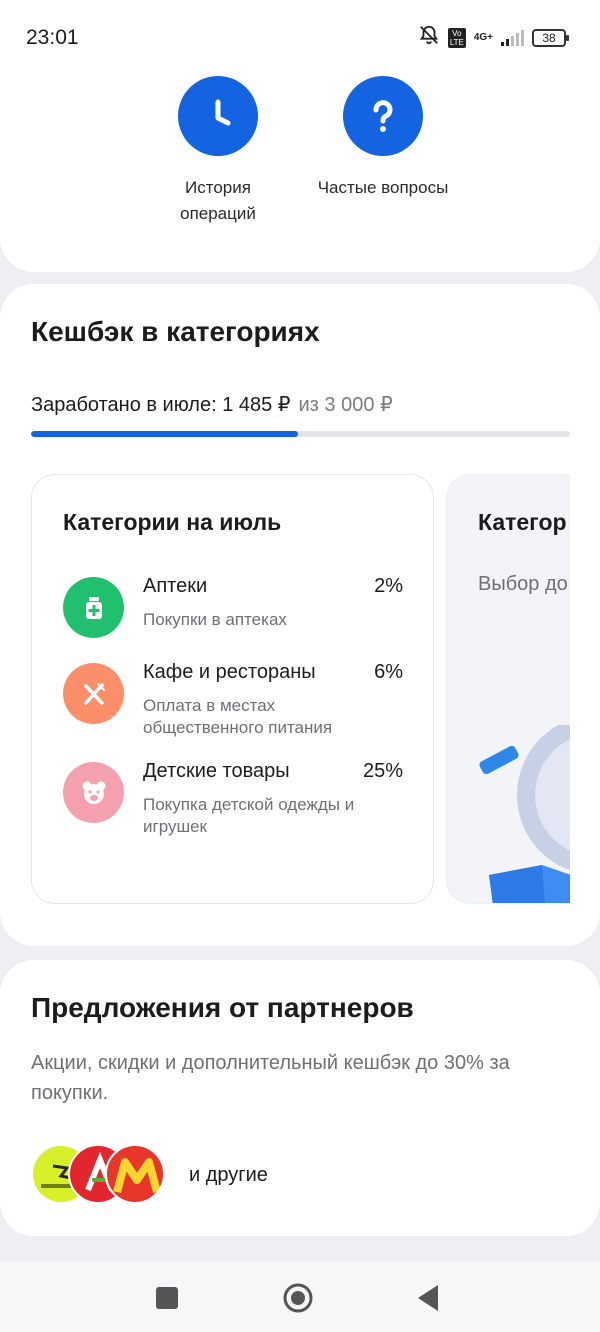  What do you see at coordinates (164, 434) in the screenshot?
I see `cashback-progress-fill` at bounding box center [164, 434].